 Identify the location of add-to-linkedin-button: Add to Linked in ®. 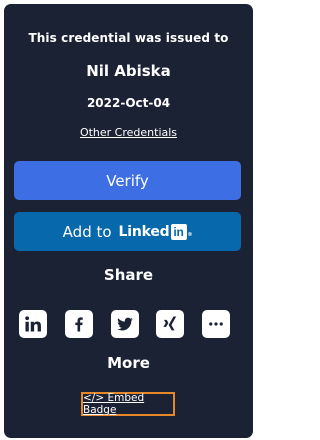
(127, 231).